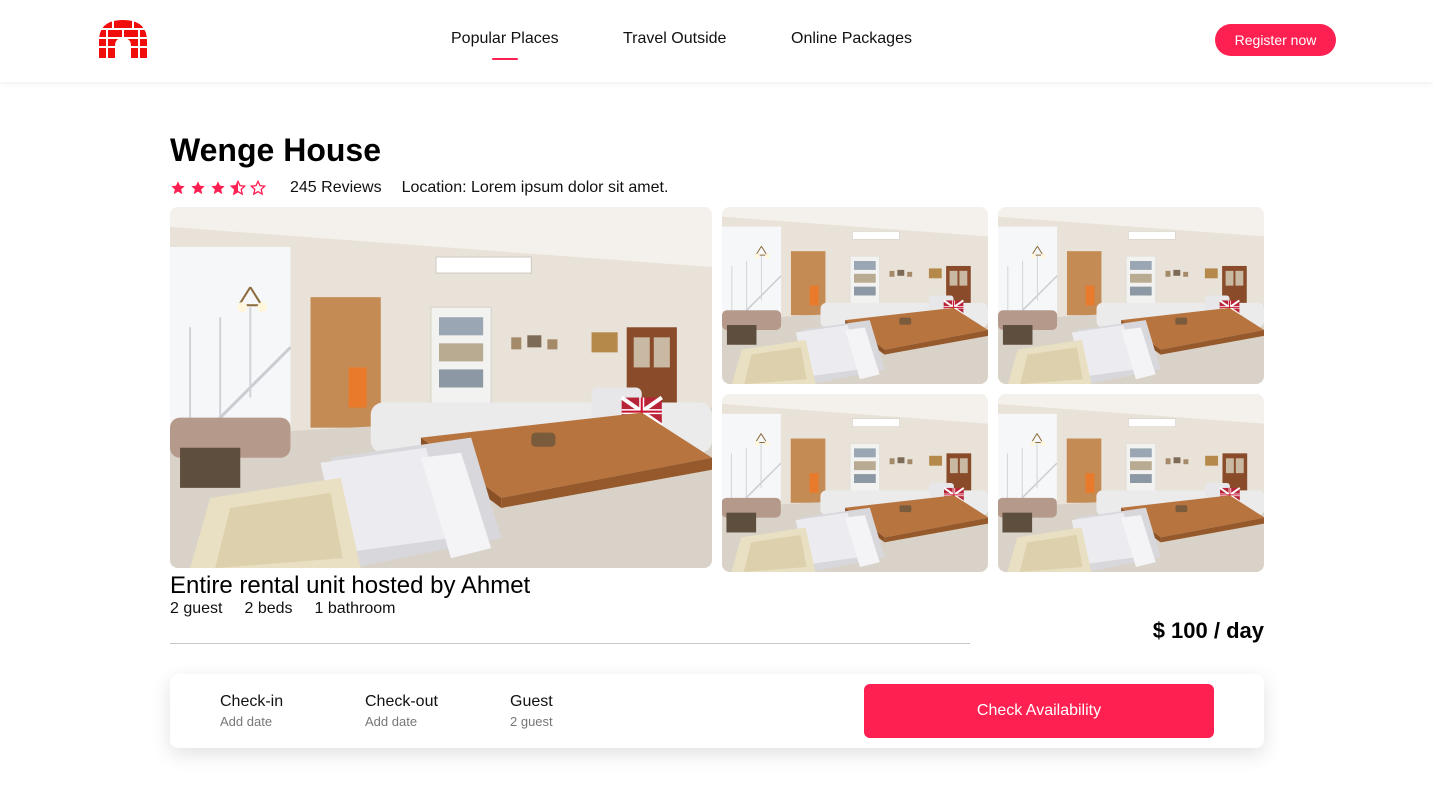 The image size is (1433, 793). What do you see at coordinates (531, 721) in the screenshot?
I see `guest-value: 2 guest` at bounding box center [531, 721].